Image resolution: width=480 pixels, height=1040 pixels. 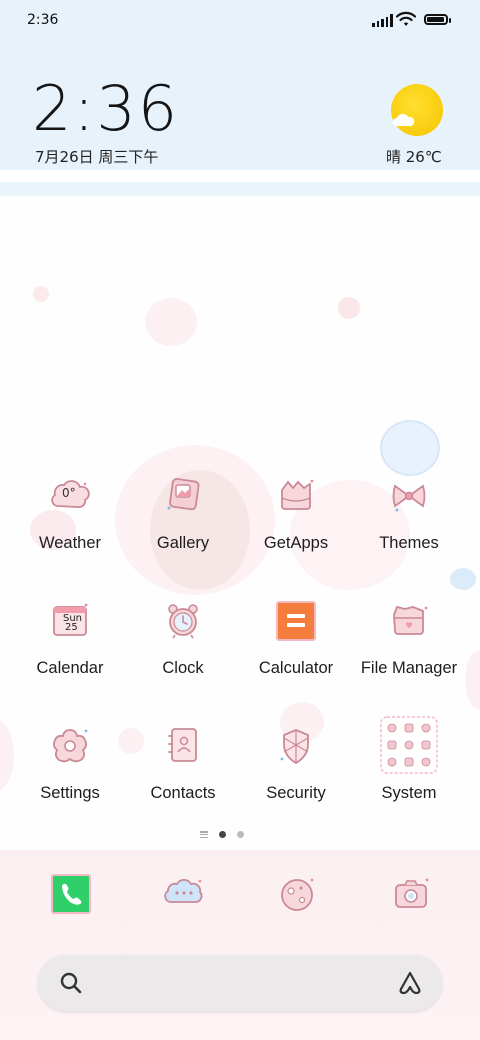 What do you see at coordinates (296, 656) in the screenshot?
I see `app-calculator: Calculator` at bounding box center [296, 656].